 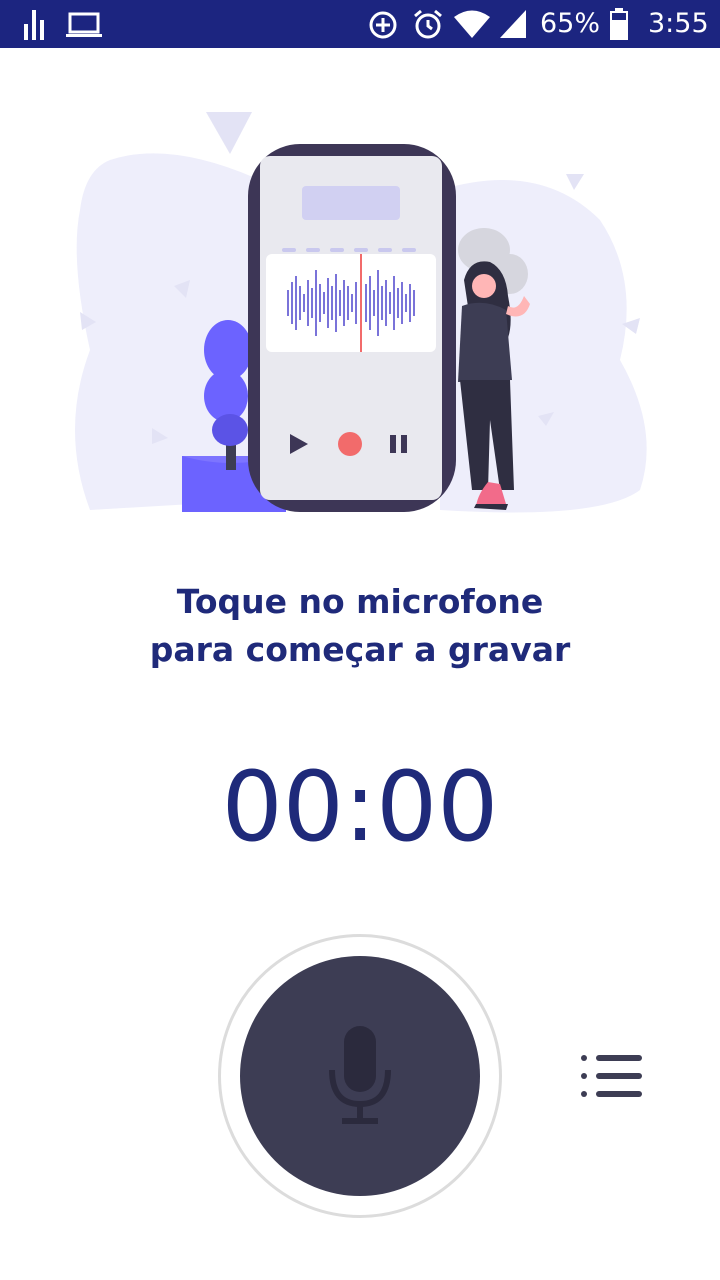 What do you see at coordinates (34, 25) in the screenshot?
I see `signal-bars-icon` at bounding box center [34, 25].